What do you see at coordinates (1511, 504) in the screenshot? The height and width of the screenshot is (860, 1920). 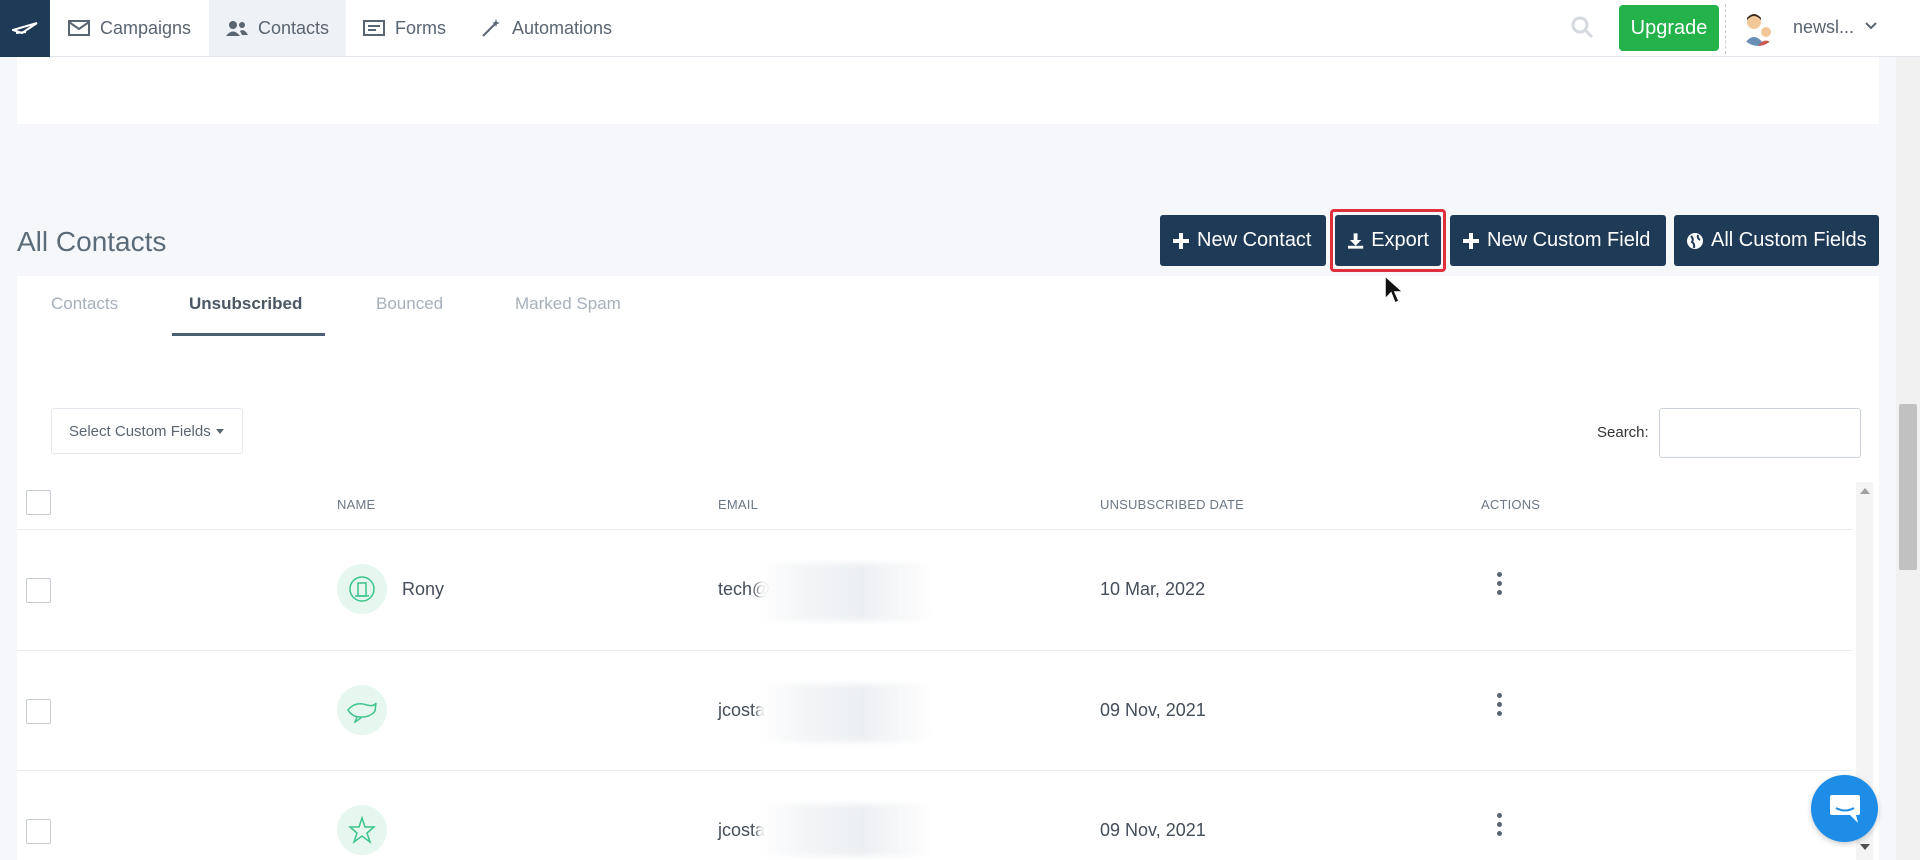 I see `column-header-actions: ACTIONS` at bounding box center [1511, 504].